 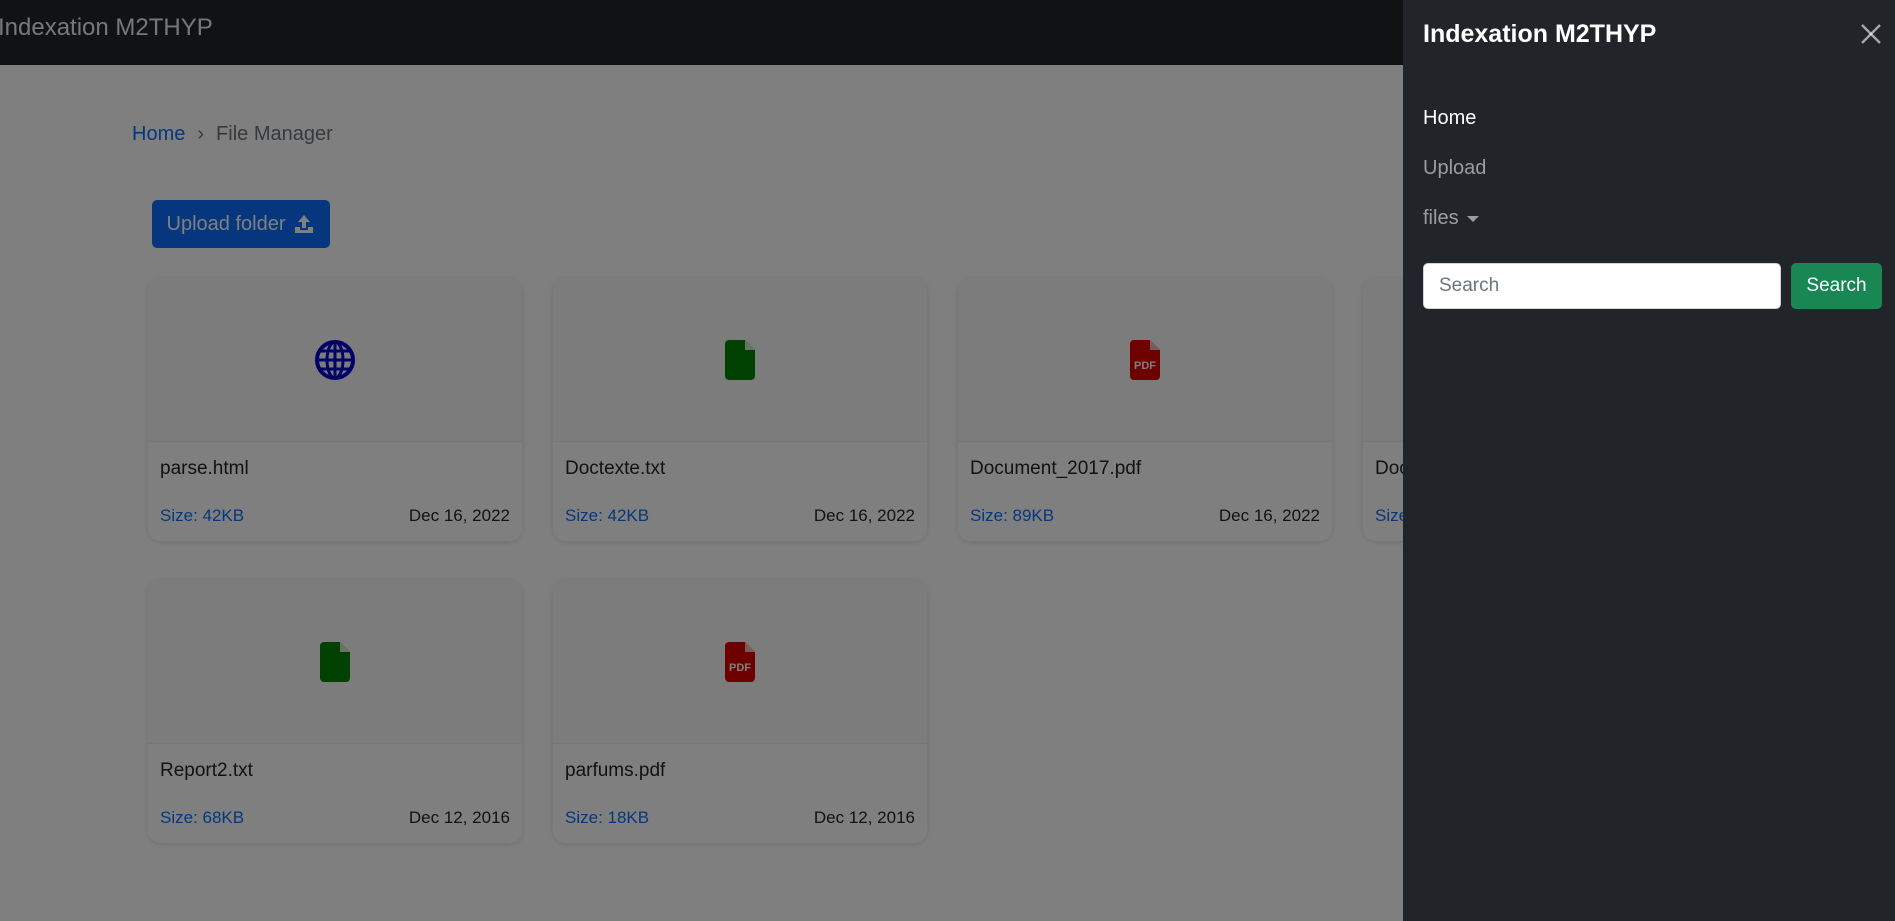 What do you see at coordinates (1472, 218) in the screenshot?
I see `caret-down-icon` at bounding box center [1472, 218].